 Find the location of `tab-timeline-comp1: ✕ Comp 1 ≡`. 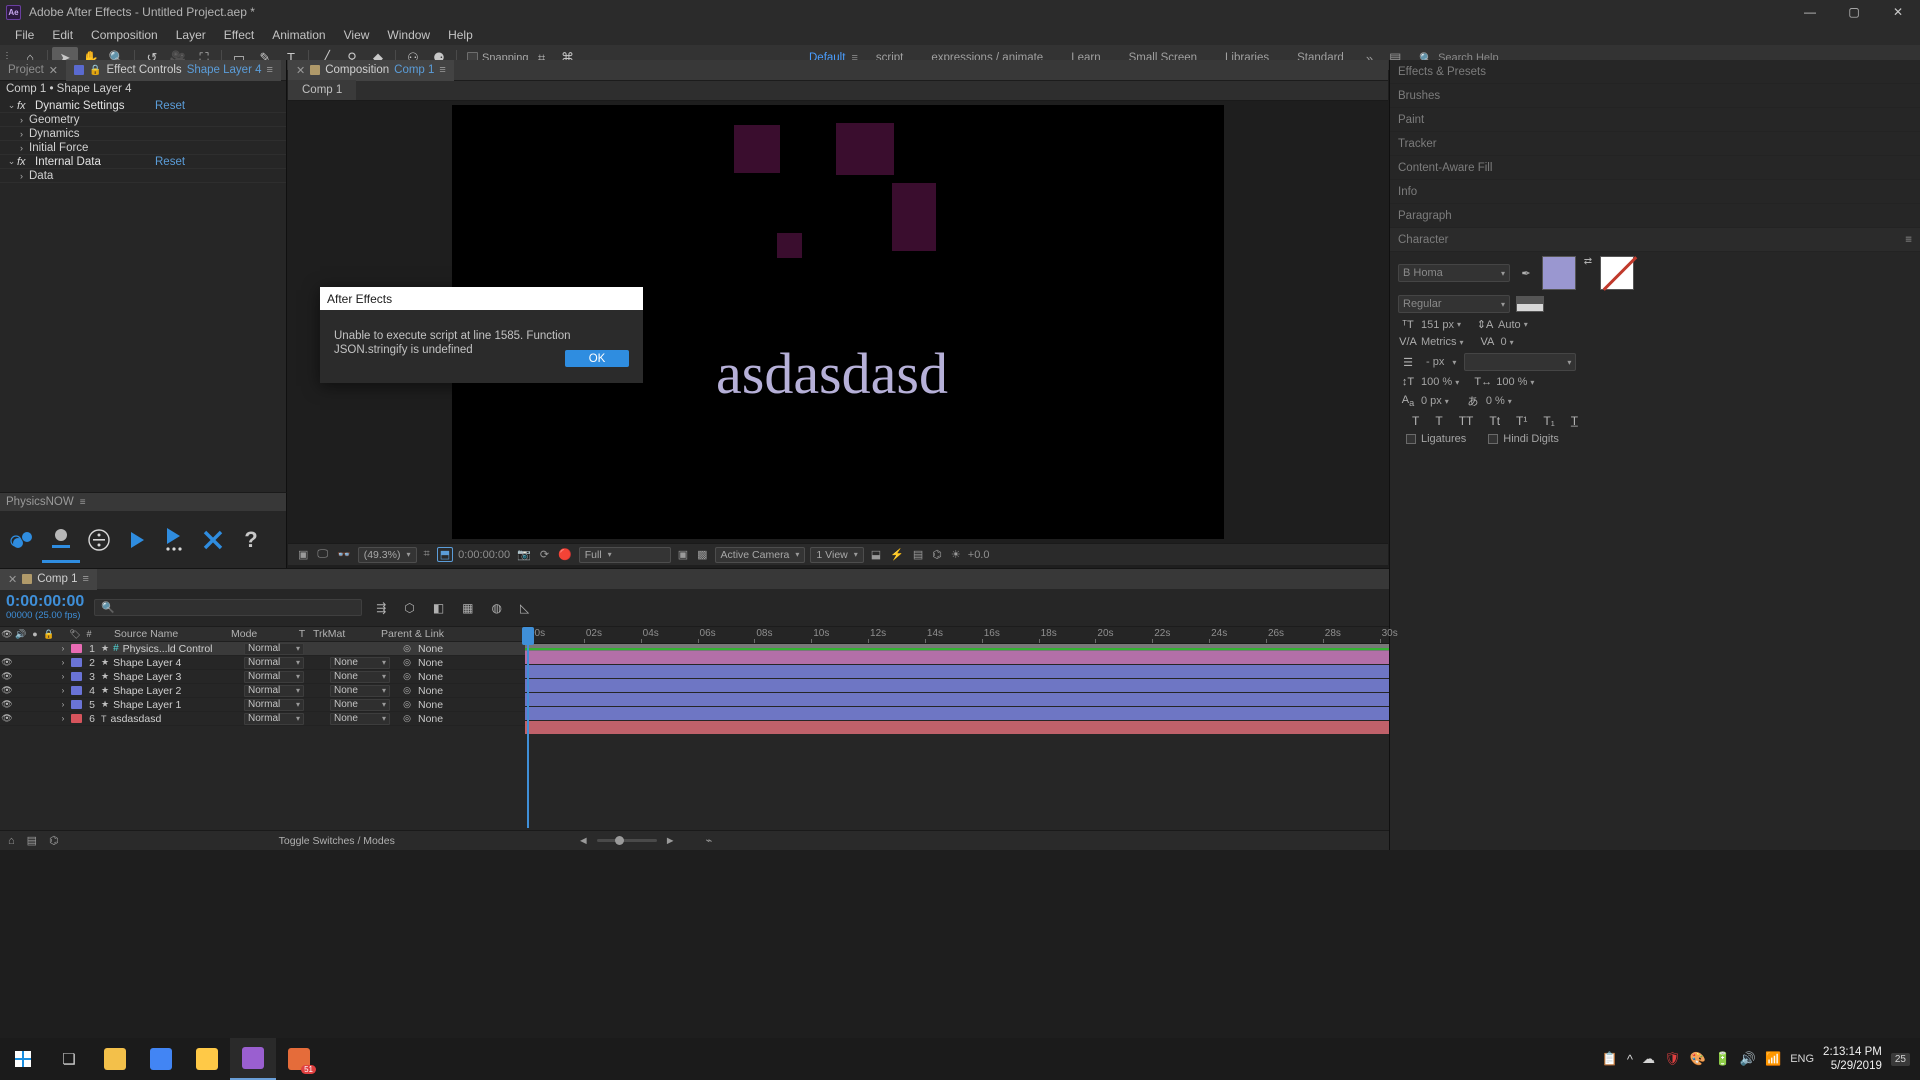

tab-timeline-comp1: ✕ Comp 1 ≡ is located at coordinates (48, 579).